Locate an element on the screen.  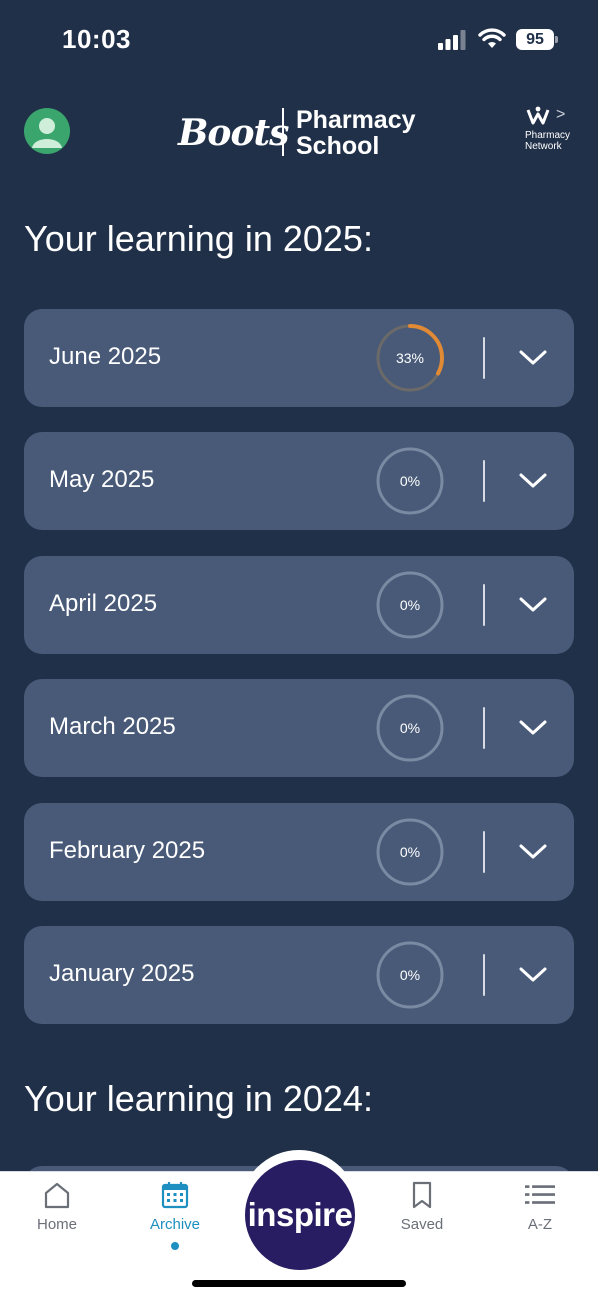
active-indicator-dot is located at coordinates (175, 1246).